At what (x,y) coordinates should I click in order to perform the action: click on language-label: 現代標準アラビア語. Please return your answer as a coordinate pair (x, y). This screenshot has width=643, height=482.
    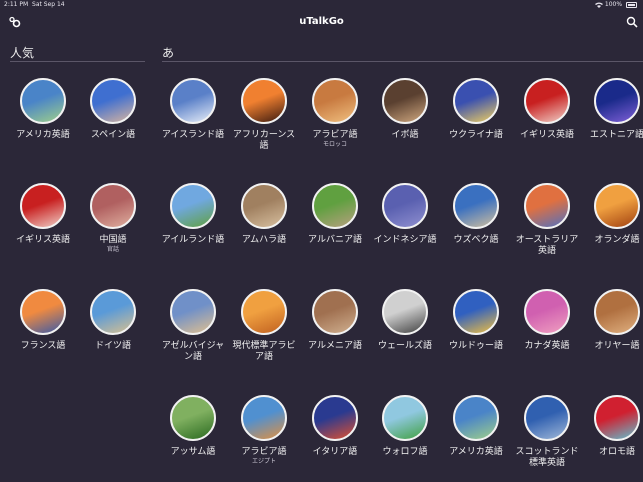
    Looking at the image, I should click on (264, 351).